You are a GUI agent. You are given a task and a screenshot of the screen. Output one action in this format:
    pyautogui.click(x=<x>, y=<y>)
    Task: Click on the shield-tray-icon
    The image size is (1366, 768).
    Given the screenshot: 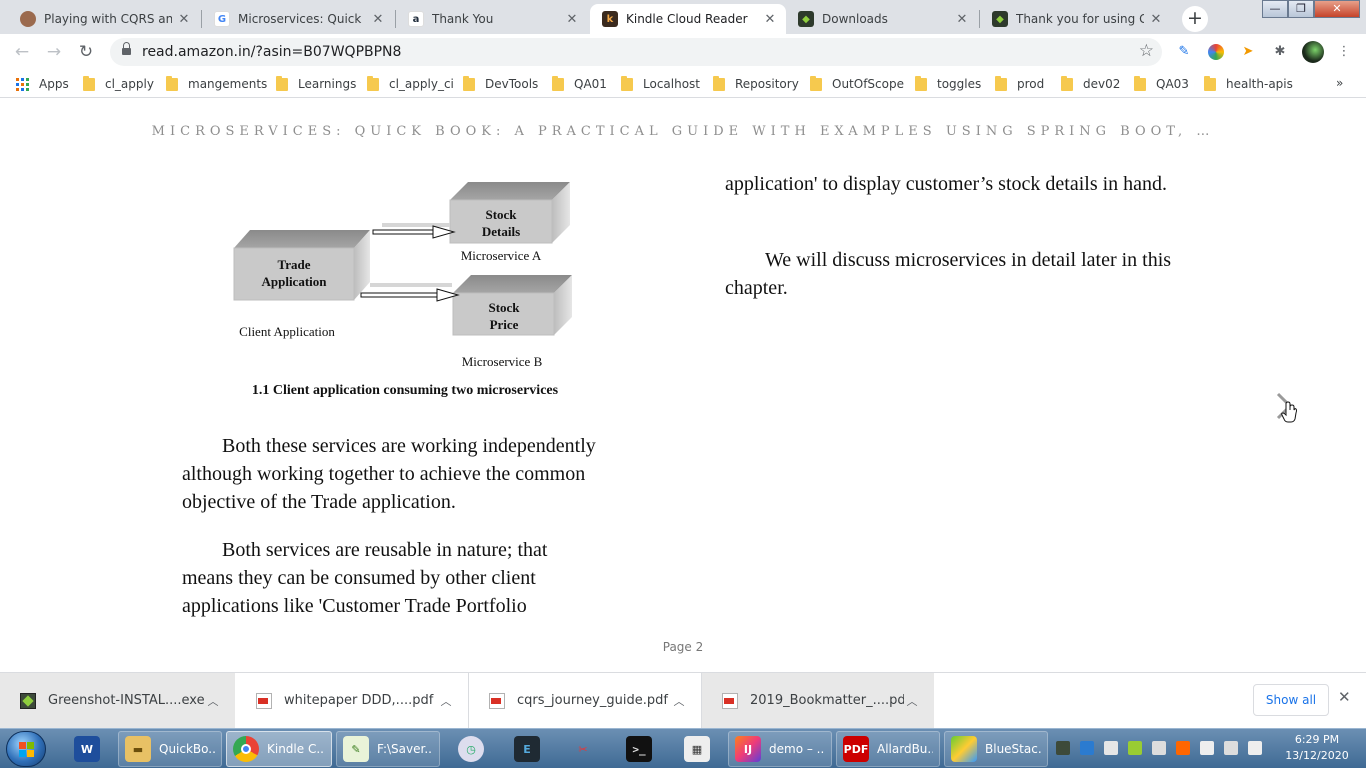 What is the action you would take?
    pyautogui.click(x=1111, y=748)
    